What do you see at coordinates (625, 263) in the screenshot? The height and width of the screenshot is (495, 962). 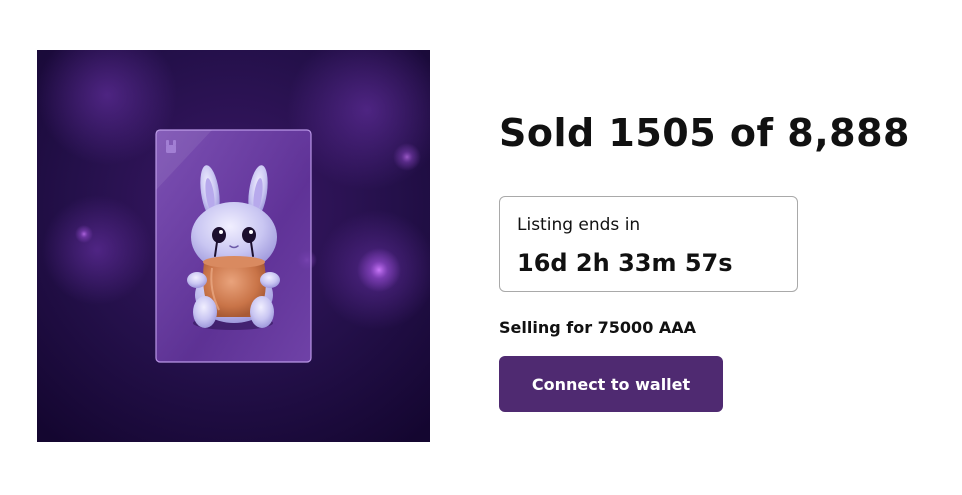 I see `countdown-timer: 16d 2h 33m 57s` at bounding box center [625, 263].